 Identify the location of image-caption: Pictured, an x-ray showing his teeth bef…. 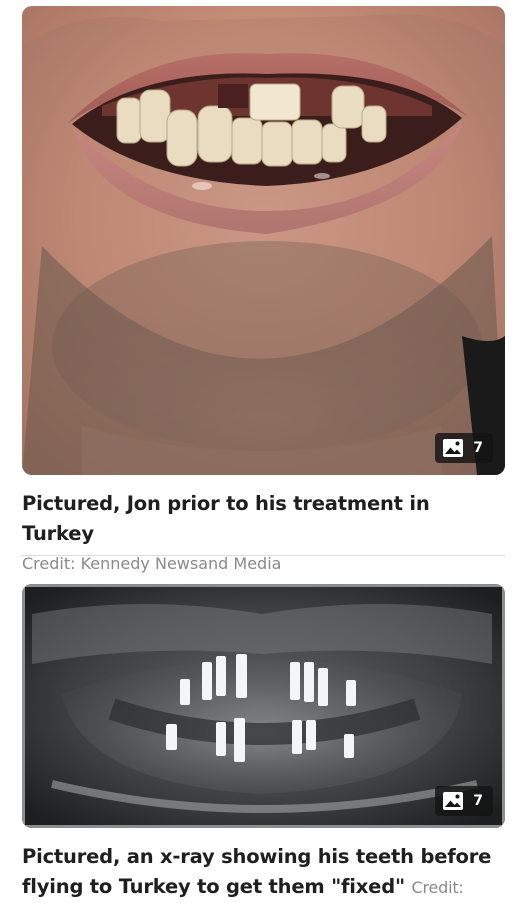
(263, 872).